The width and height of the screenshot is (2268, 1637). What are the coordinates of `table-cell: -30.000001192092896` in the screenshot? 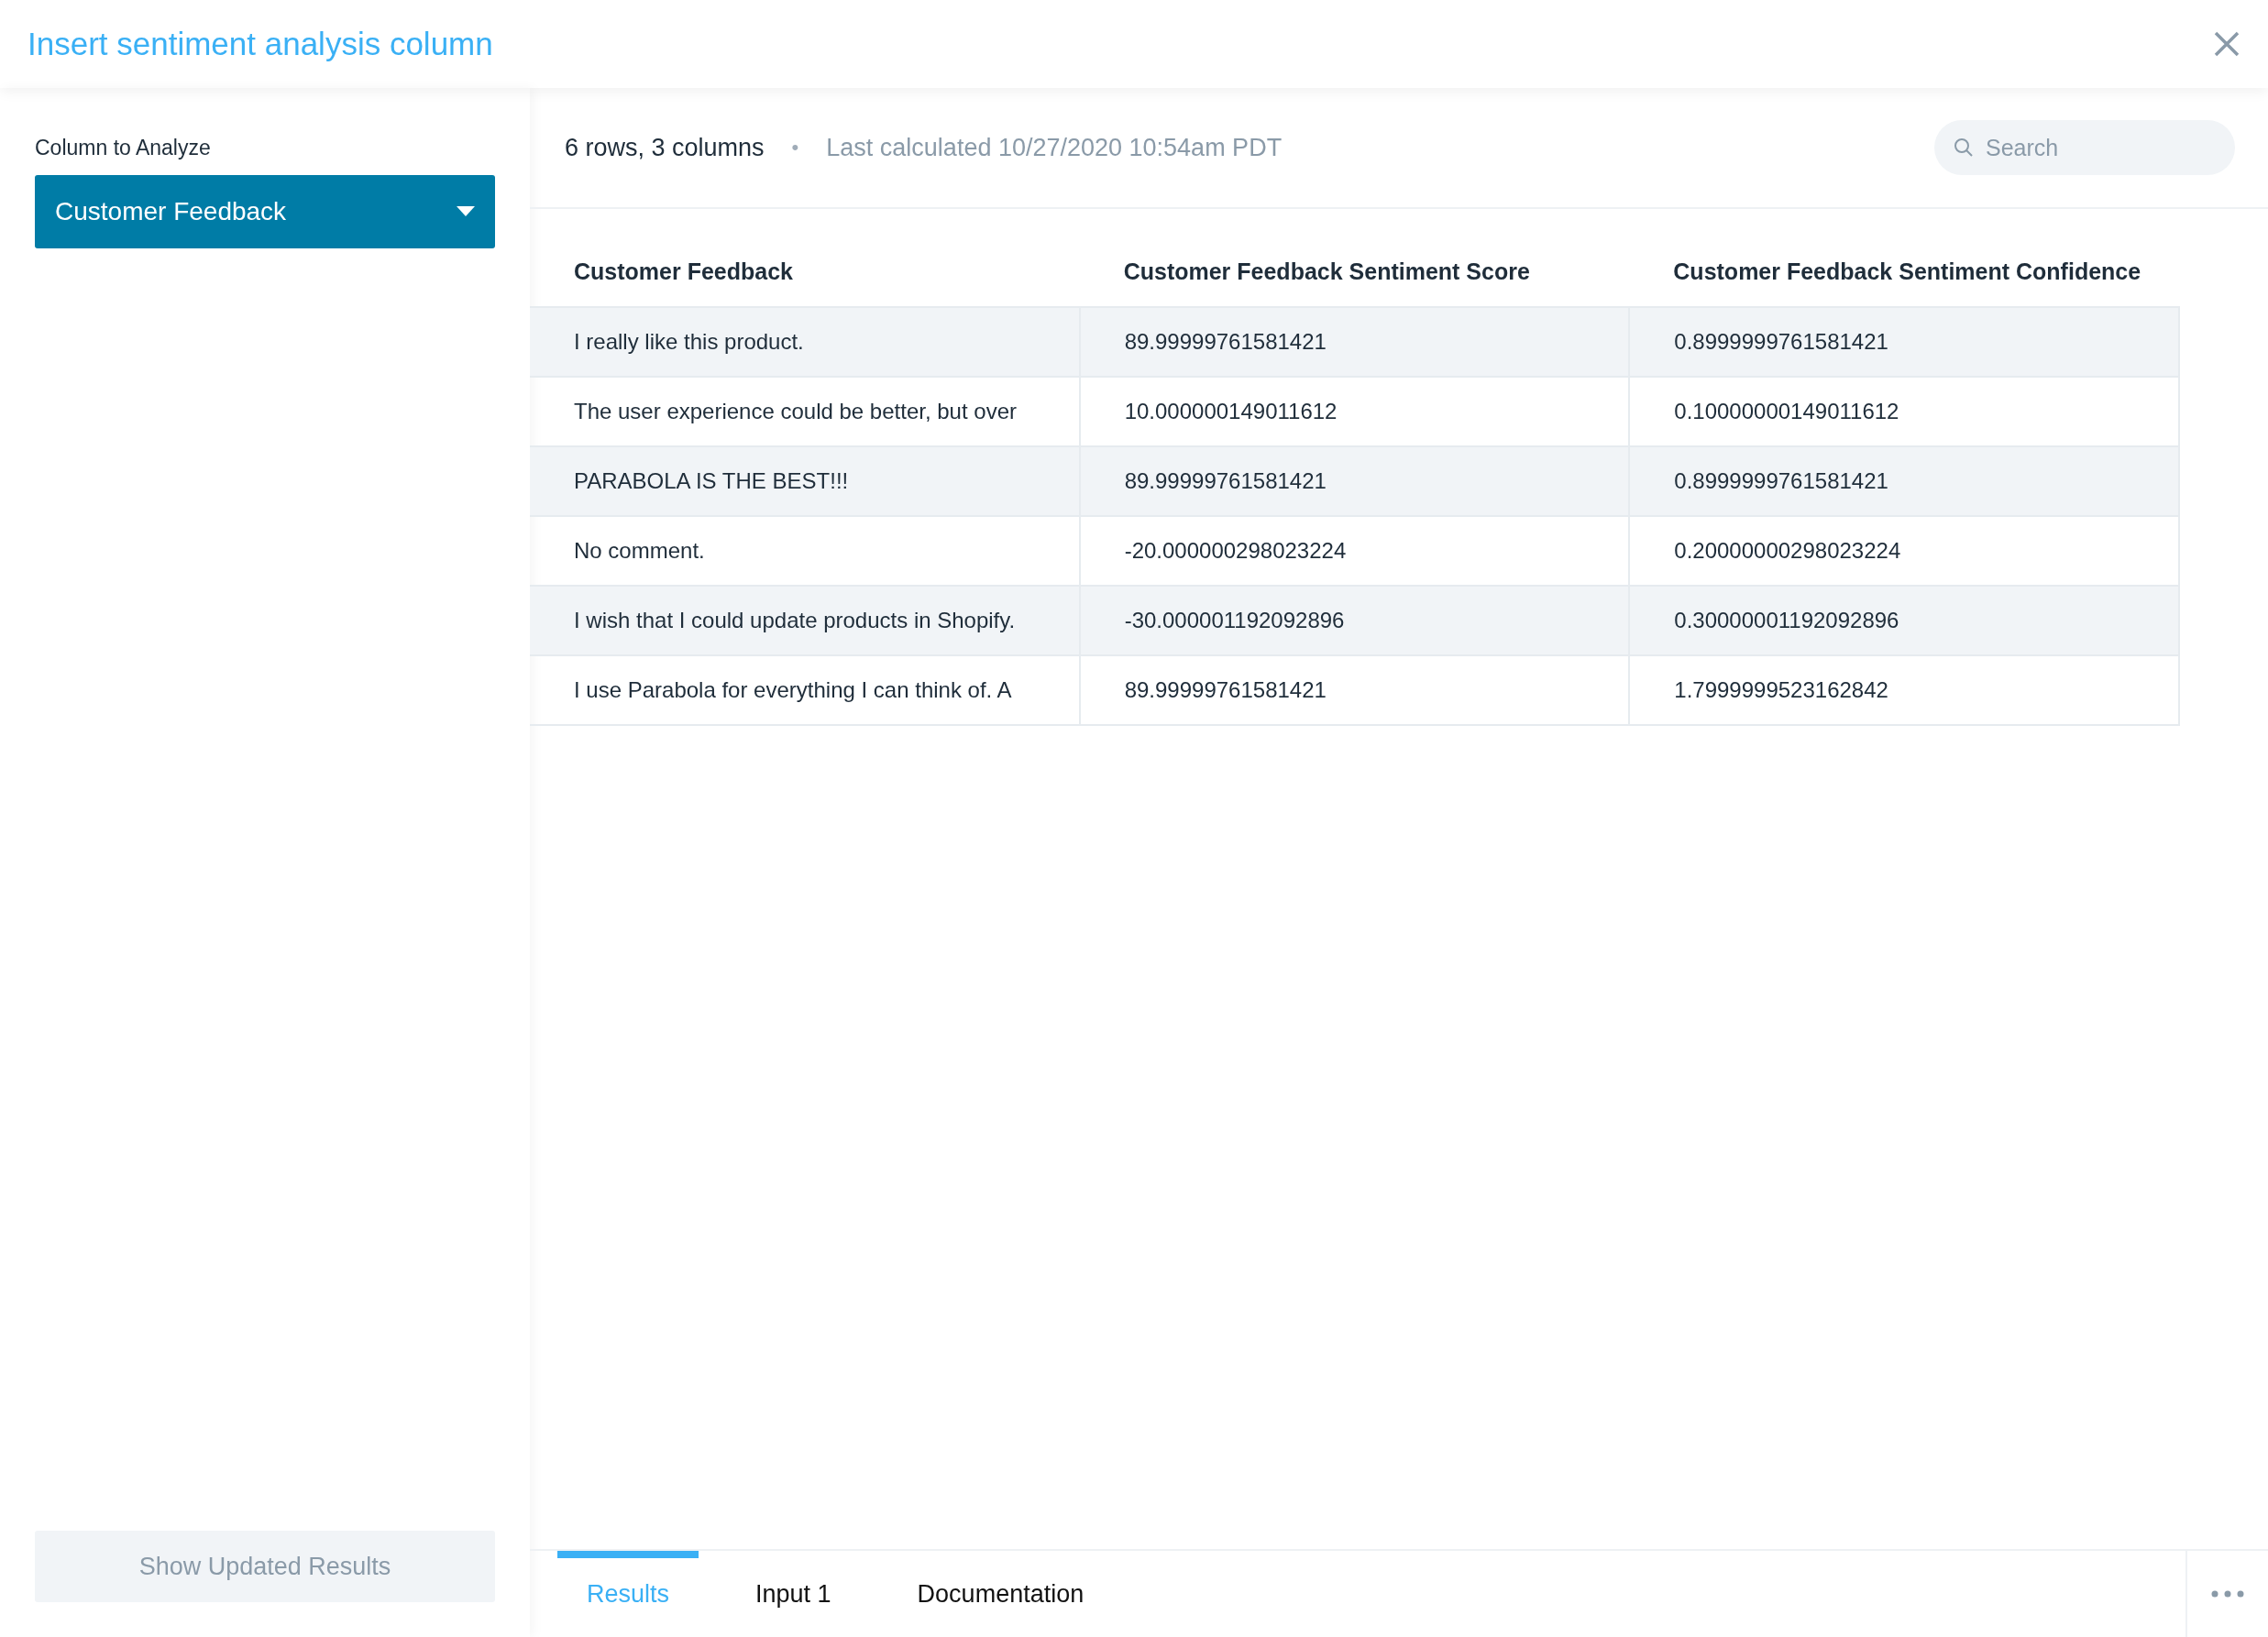 It's located at (1354, 621).